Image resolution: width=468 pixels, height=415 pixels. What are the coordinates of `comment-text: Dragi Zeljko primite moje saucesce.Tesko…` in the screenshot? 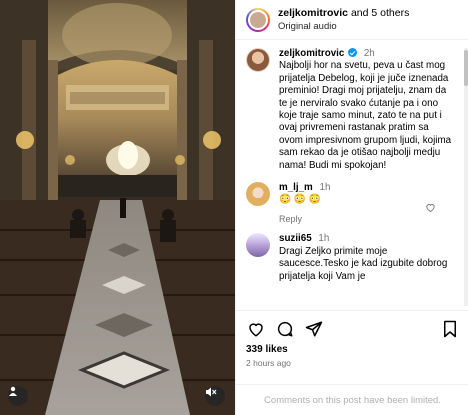 It's located at (363, 263).